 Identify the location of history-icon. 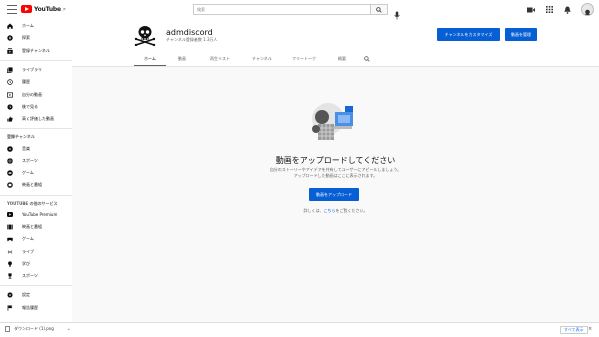
(10, 82).